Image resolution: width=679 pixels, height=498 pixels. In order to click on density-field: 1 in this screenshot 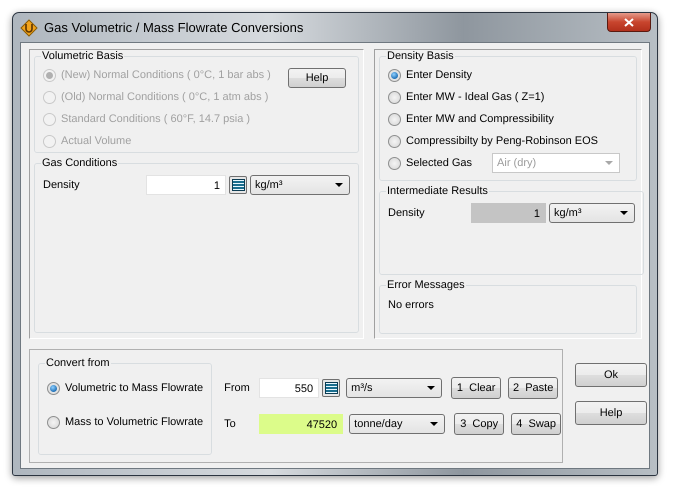, I will do `click(186, 185)`.